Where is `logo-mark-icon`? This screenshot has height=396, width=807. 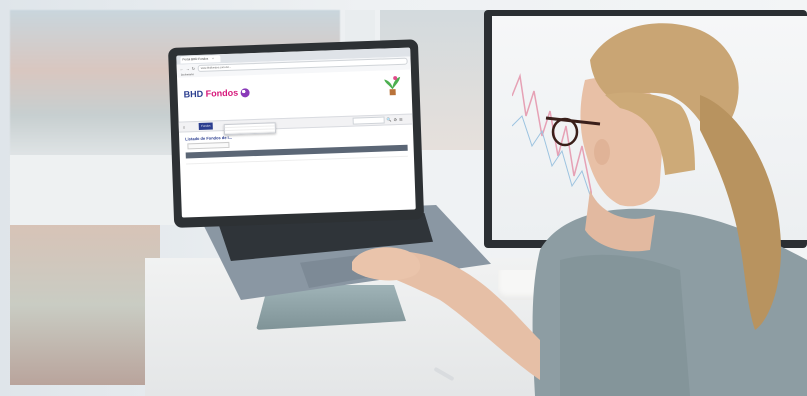 logo-mark-icon is located at coordinates (244, 93).